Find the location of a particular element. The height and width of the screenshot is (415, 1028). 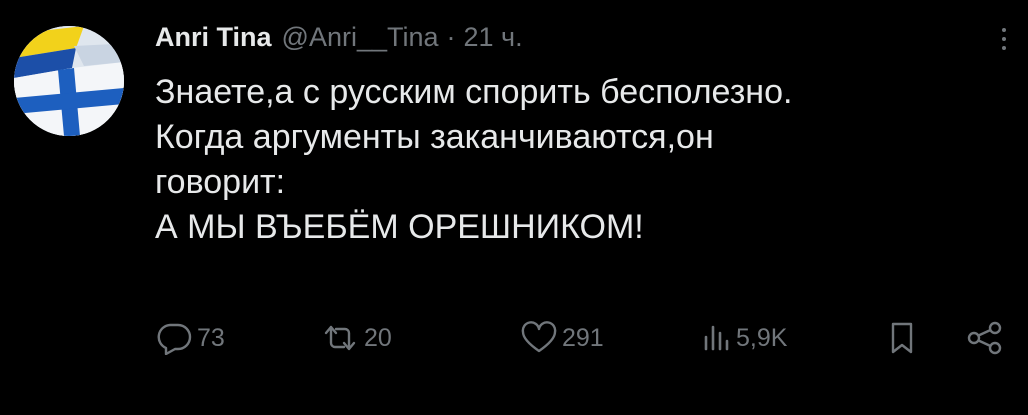

tweet-timestamp: 21 ч. is located at coordinates (493, 37).